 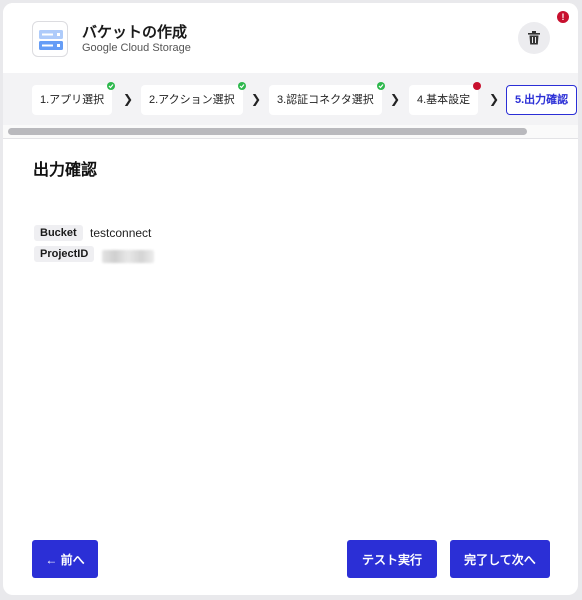 I want to click on step-label: 2.アクション選択, so click(x=192, y=100).